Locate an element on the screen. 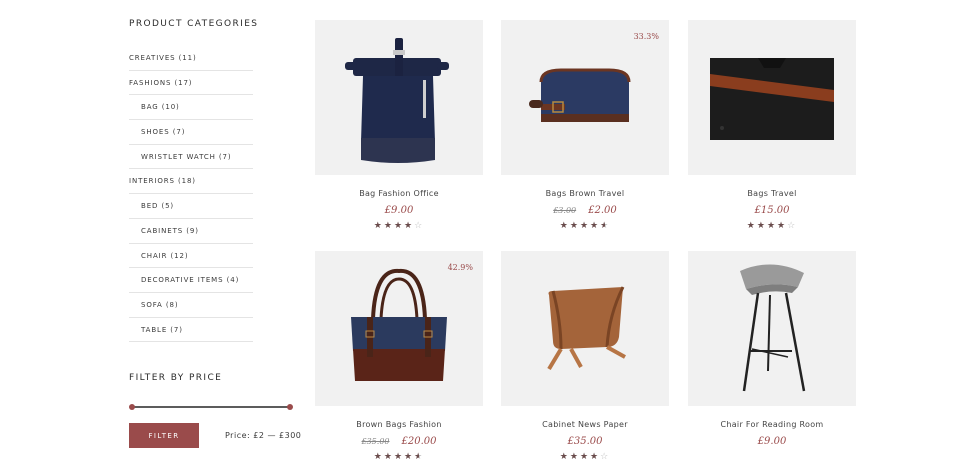 The width and height of the screenshot is (980, 471). product-name-link: Brown Bags Fashion is located at coordinates (399, 424).